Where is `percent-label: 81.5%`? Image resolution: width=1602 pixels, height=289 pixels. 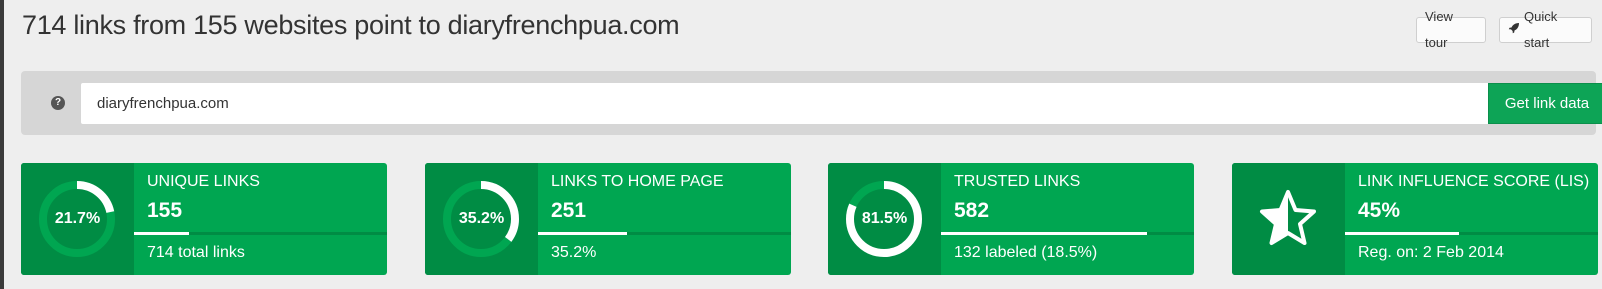 percent-label: 81.5% is located at coordinates (884, 218).